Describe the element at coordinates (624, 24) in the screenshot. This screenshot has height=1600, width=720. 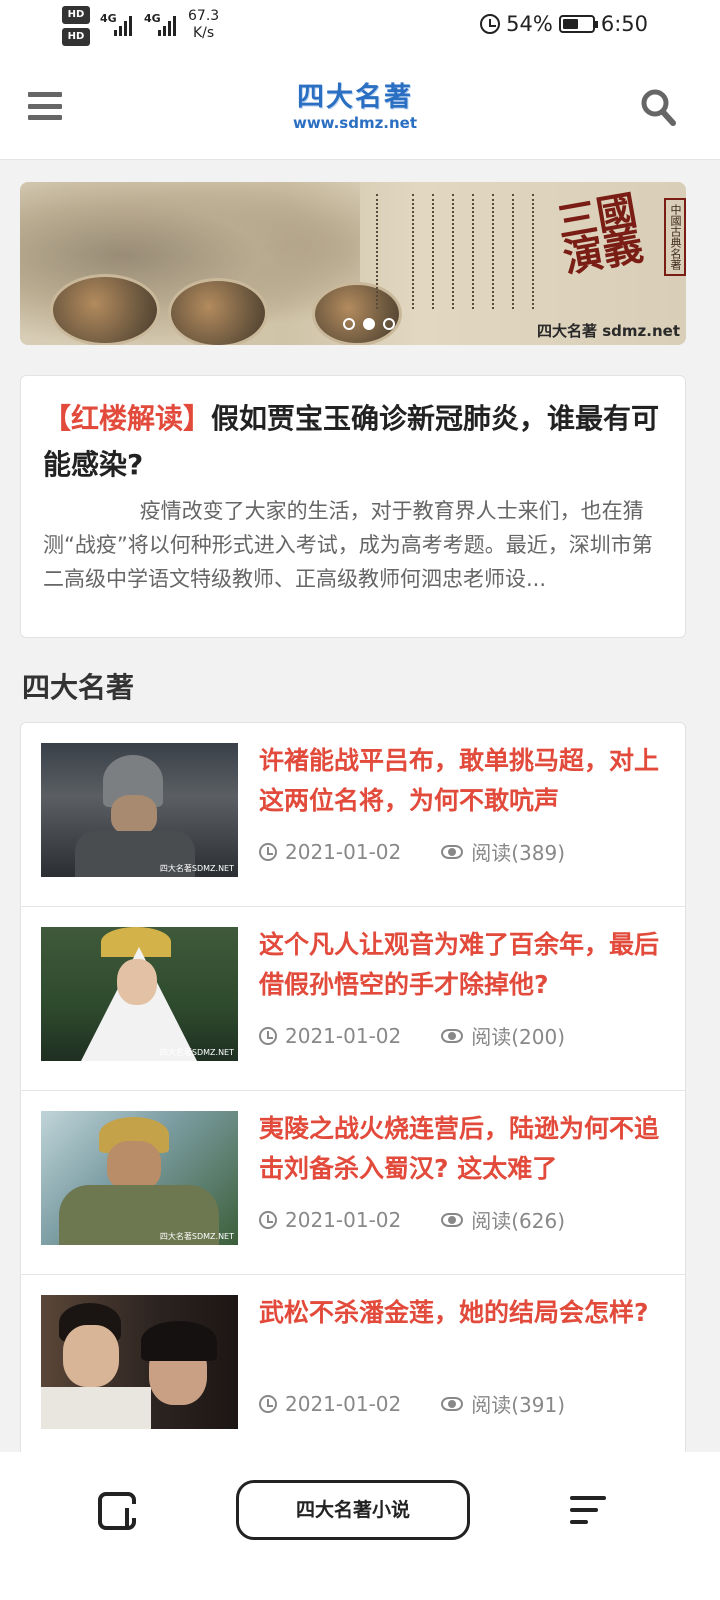
I see `clock-time: 6:50` at that location.